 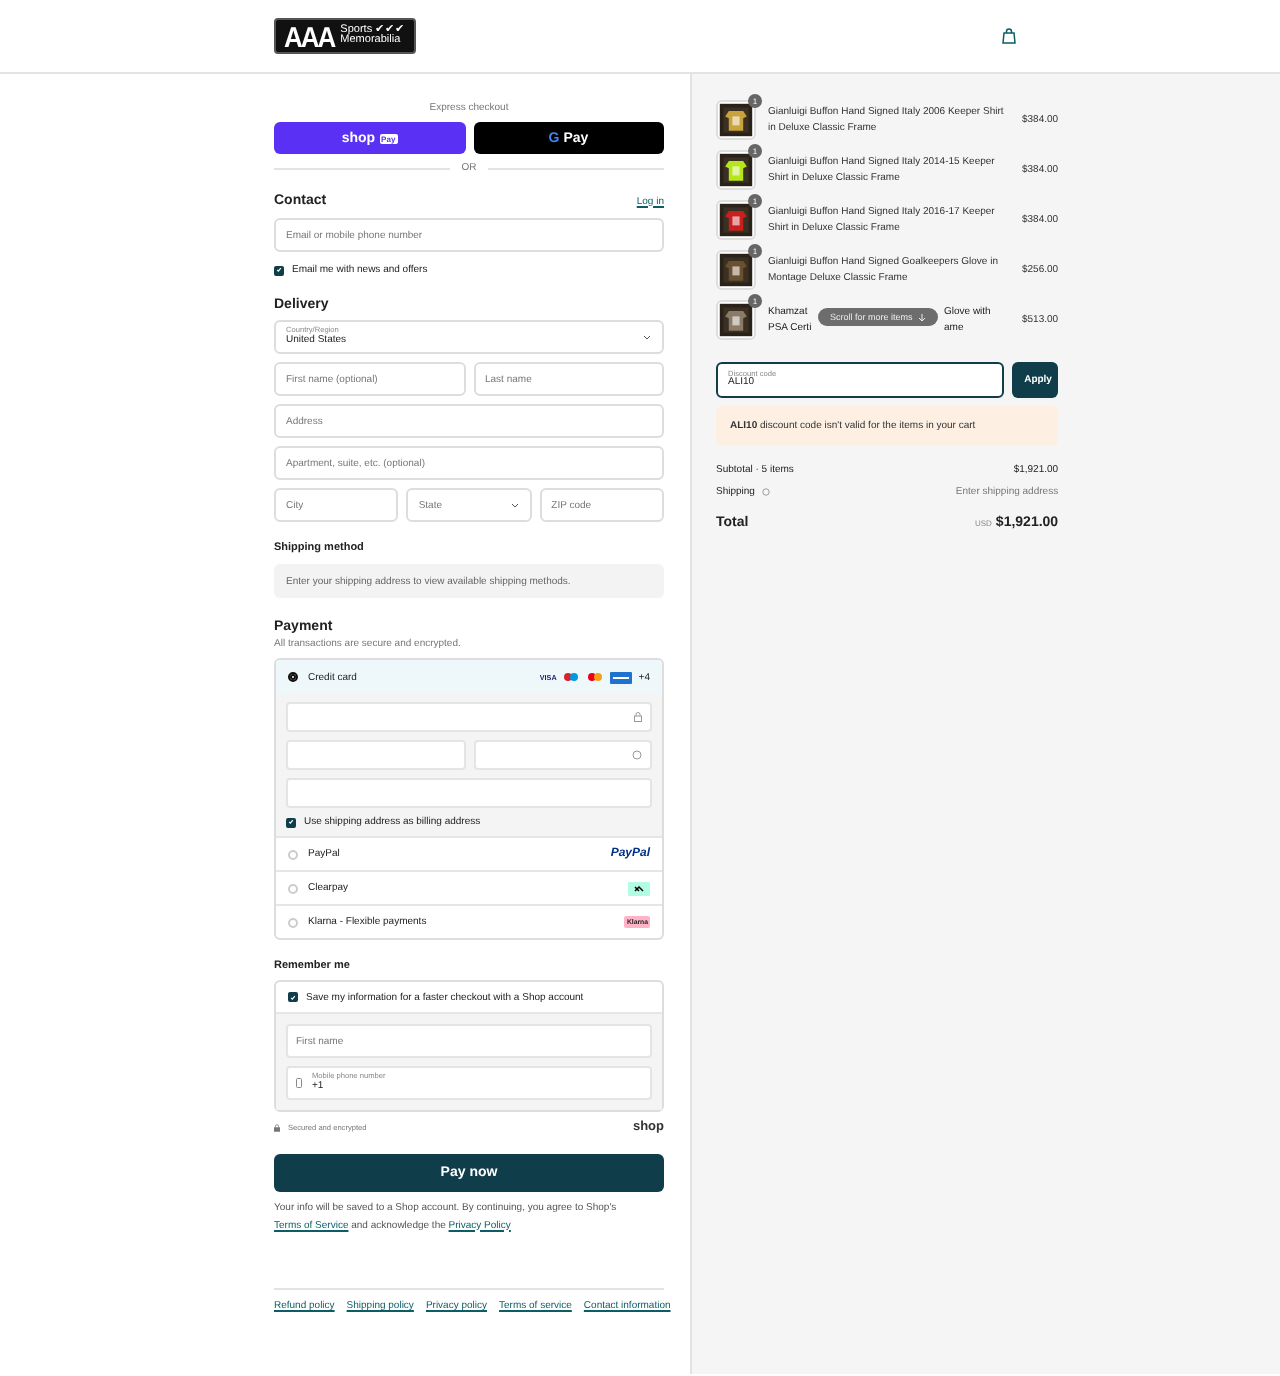 I want to click on name-on-card-field, so click(x=469, y=793).